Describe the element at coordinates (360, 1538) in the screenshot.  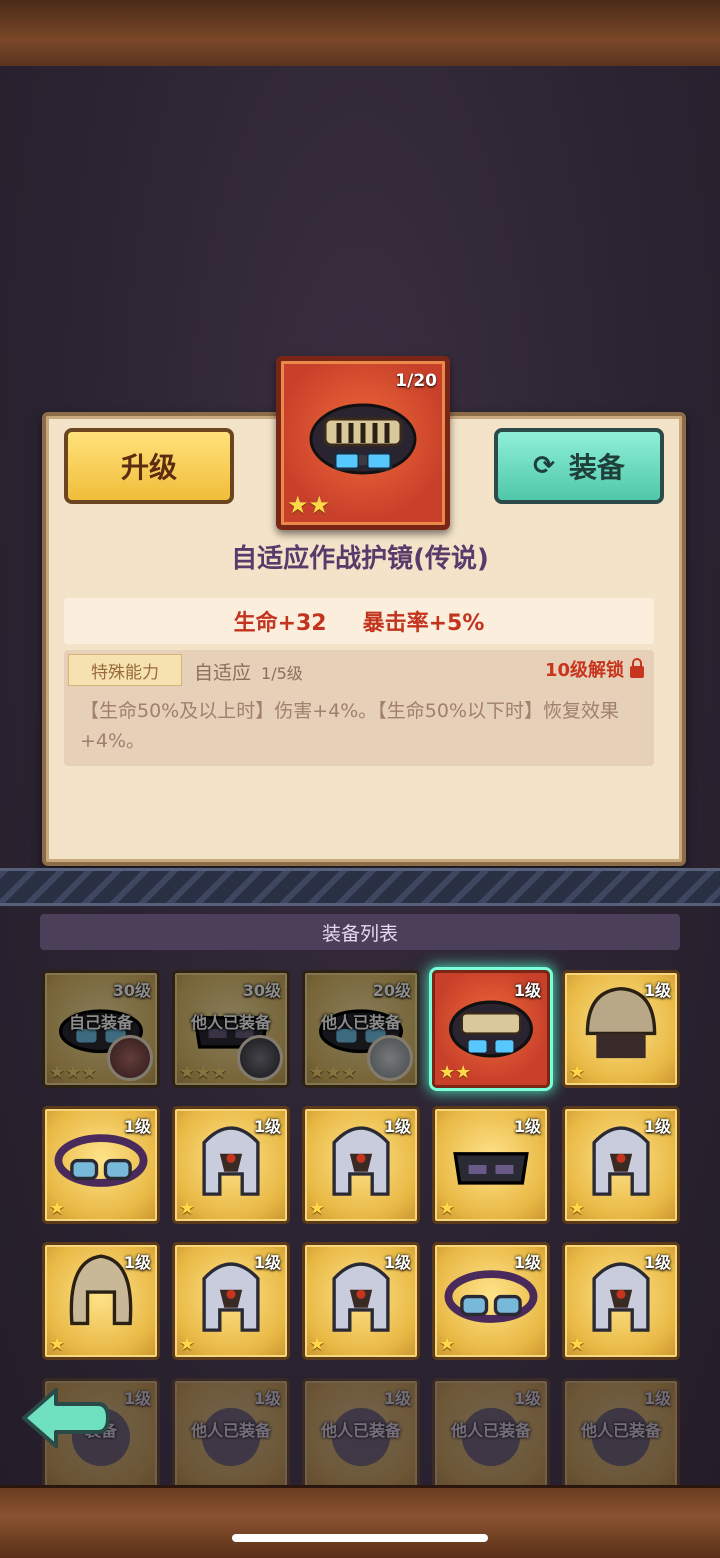
I see `home-indicator` at that location.